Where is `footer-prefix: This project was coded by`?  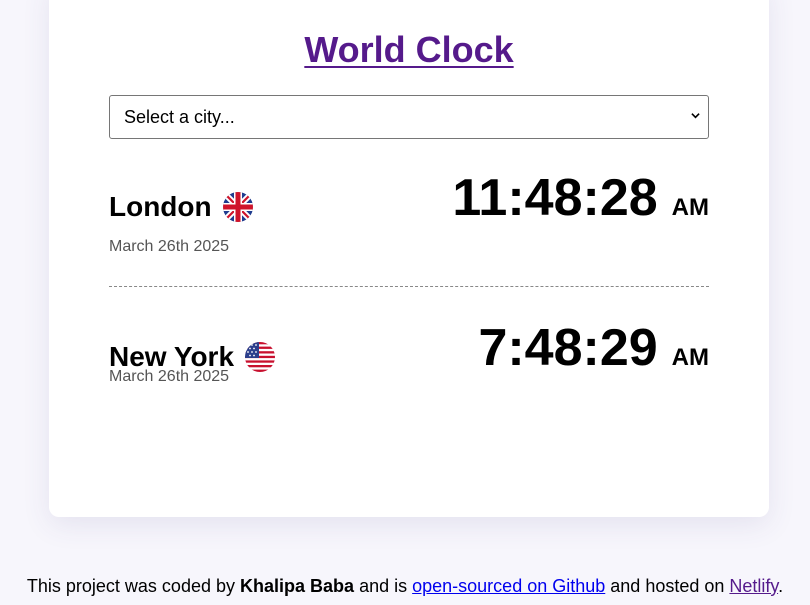 footer-prefix: This project was coded by is located at coordinates (130, 586).